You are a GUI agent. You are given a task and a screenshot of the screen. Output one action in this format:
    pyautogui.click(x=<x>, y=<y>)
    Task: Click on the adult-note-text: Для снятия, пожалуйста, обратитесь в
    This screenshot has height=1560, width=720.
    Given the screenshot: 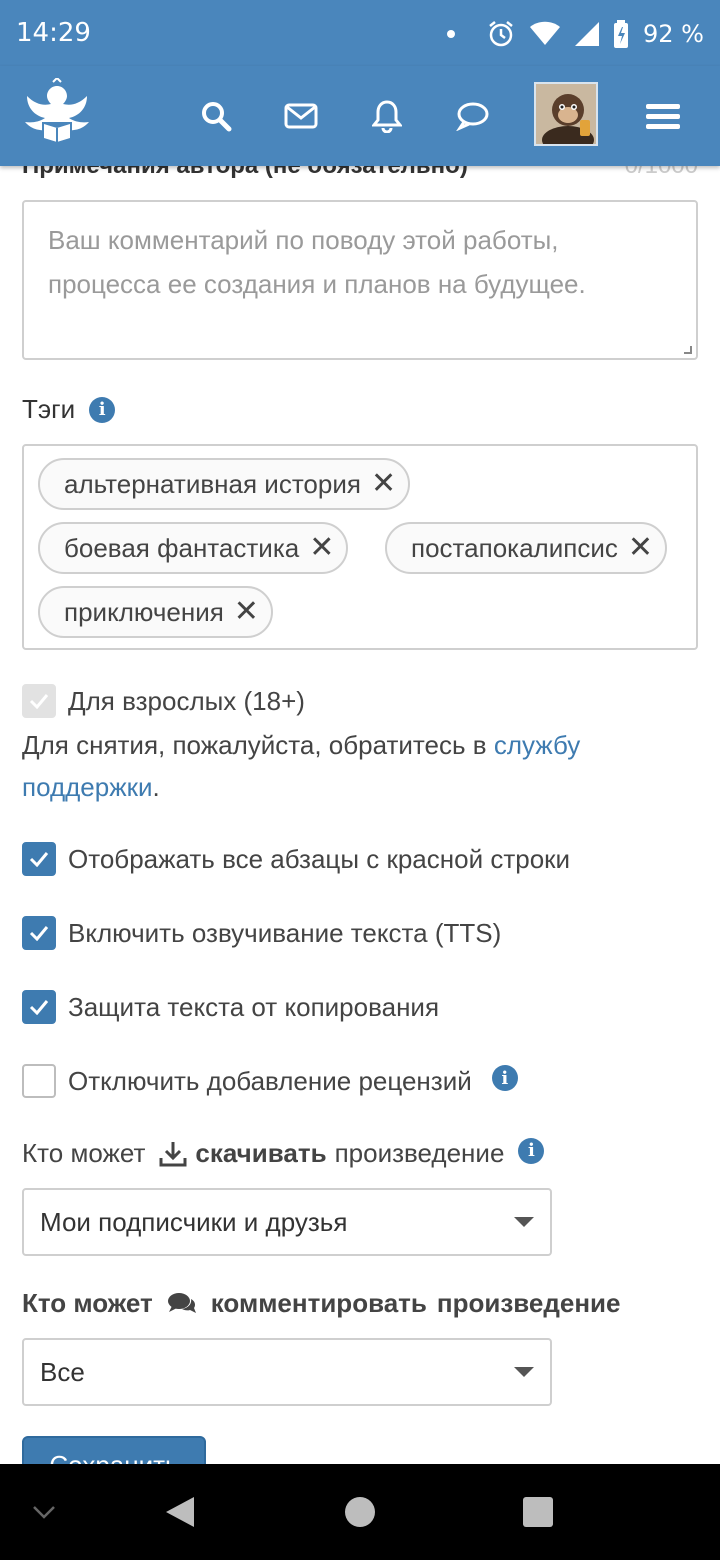 What is the action you would take?
    pyautogui.click(x=258, y=745)
    